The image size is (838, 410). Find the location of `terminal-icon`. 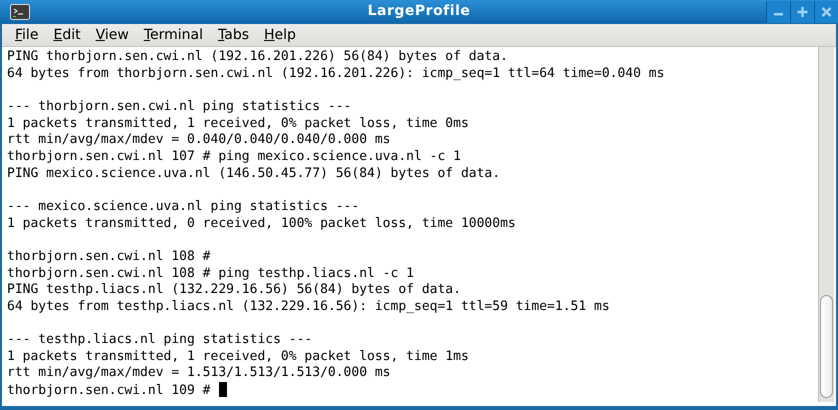

terminal-icon is located at coordinates (20, 12).